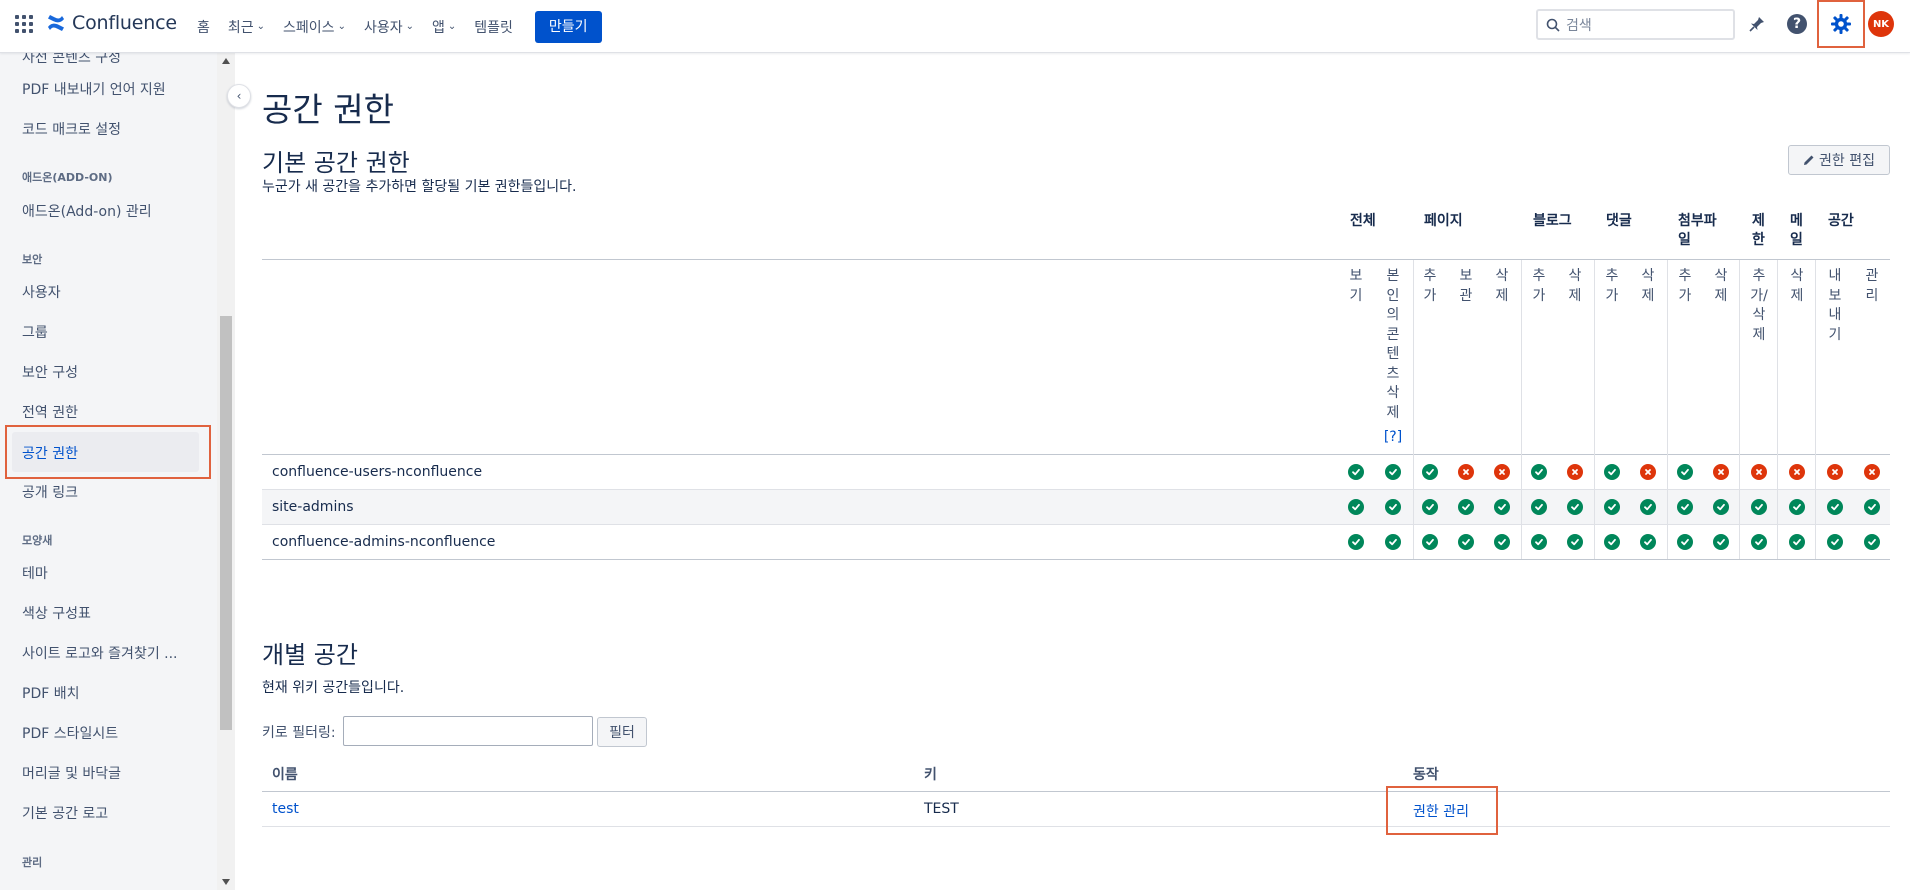  Describe the element at coordinates (1635, 24) in the screenshot. I see `search-input: 검색` at that location.